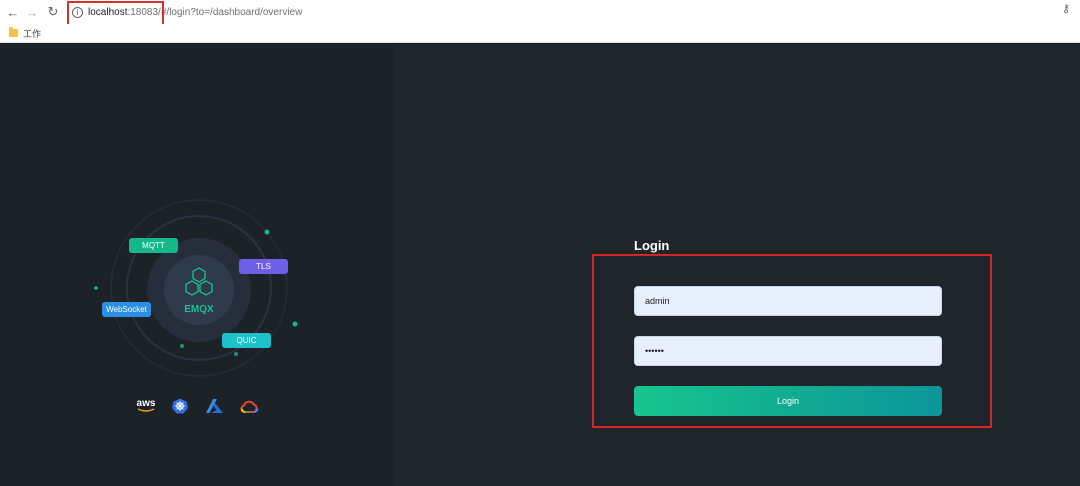  What do you see at coordinates (263, 266) in the screenshot?
I see `protocol-tag-tls: TLS` at bounding box center [263, 266].